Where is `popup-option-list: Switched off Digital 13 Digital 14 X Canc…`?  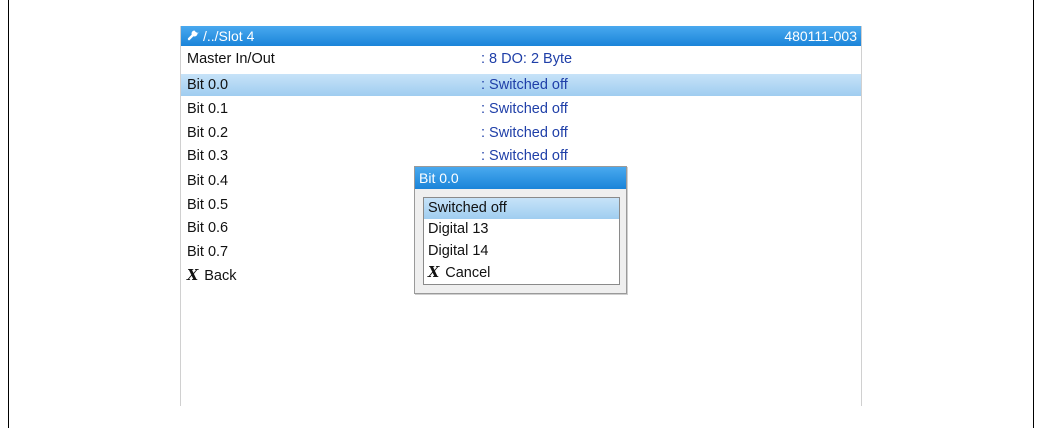 popup-option-list: Switched off Digital 13 Digital 14 X Canc… is located at coordinates (521, 241).